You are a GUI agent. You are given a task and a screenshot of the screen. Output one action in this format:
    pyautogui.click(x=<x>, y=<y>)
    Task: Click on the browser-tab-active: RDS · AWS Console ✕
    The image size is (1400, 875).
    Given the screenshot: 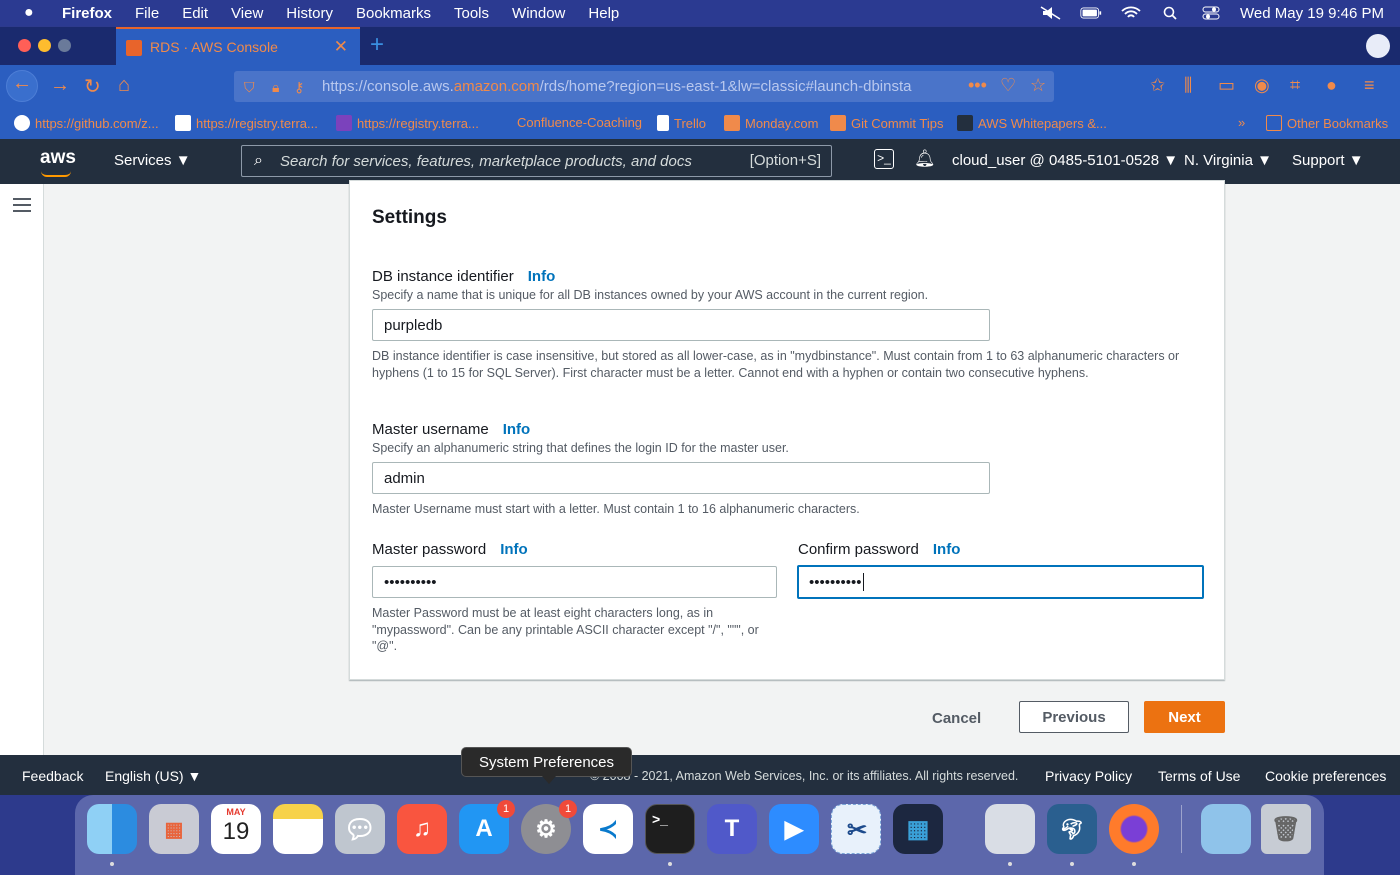 What is the action you would take?
    pyautogui.click(x=238, y=46)
    